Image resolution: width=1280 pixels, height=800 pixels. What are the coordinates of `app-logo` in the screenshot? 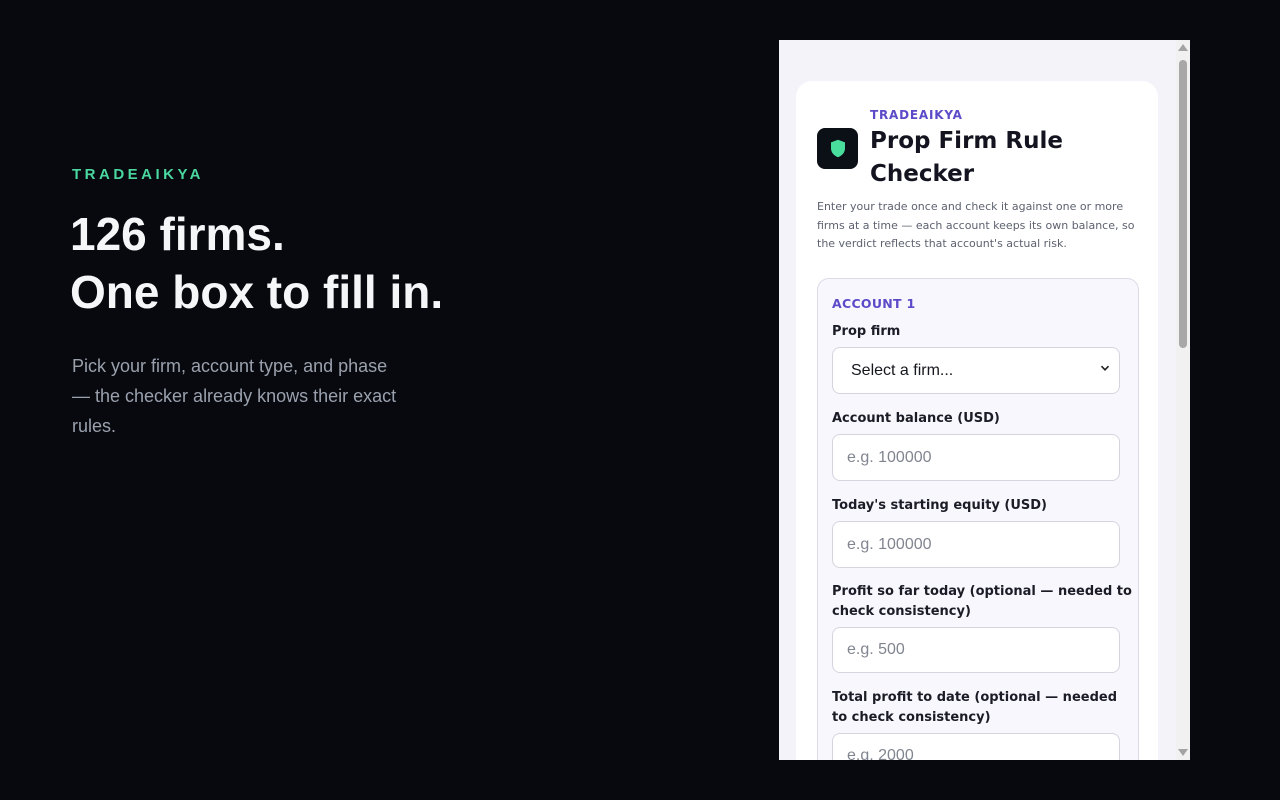 It's located at (837, 148).